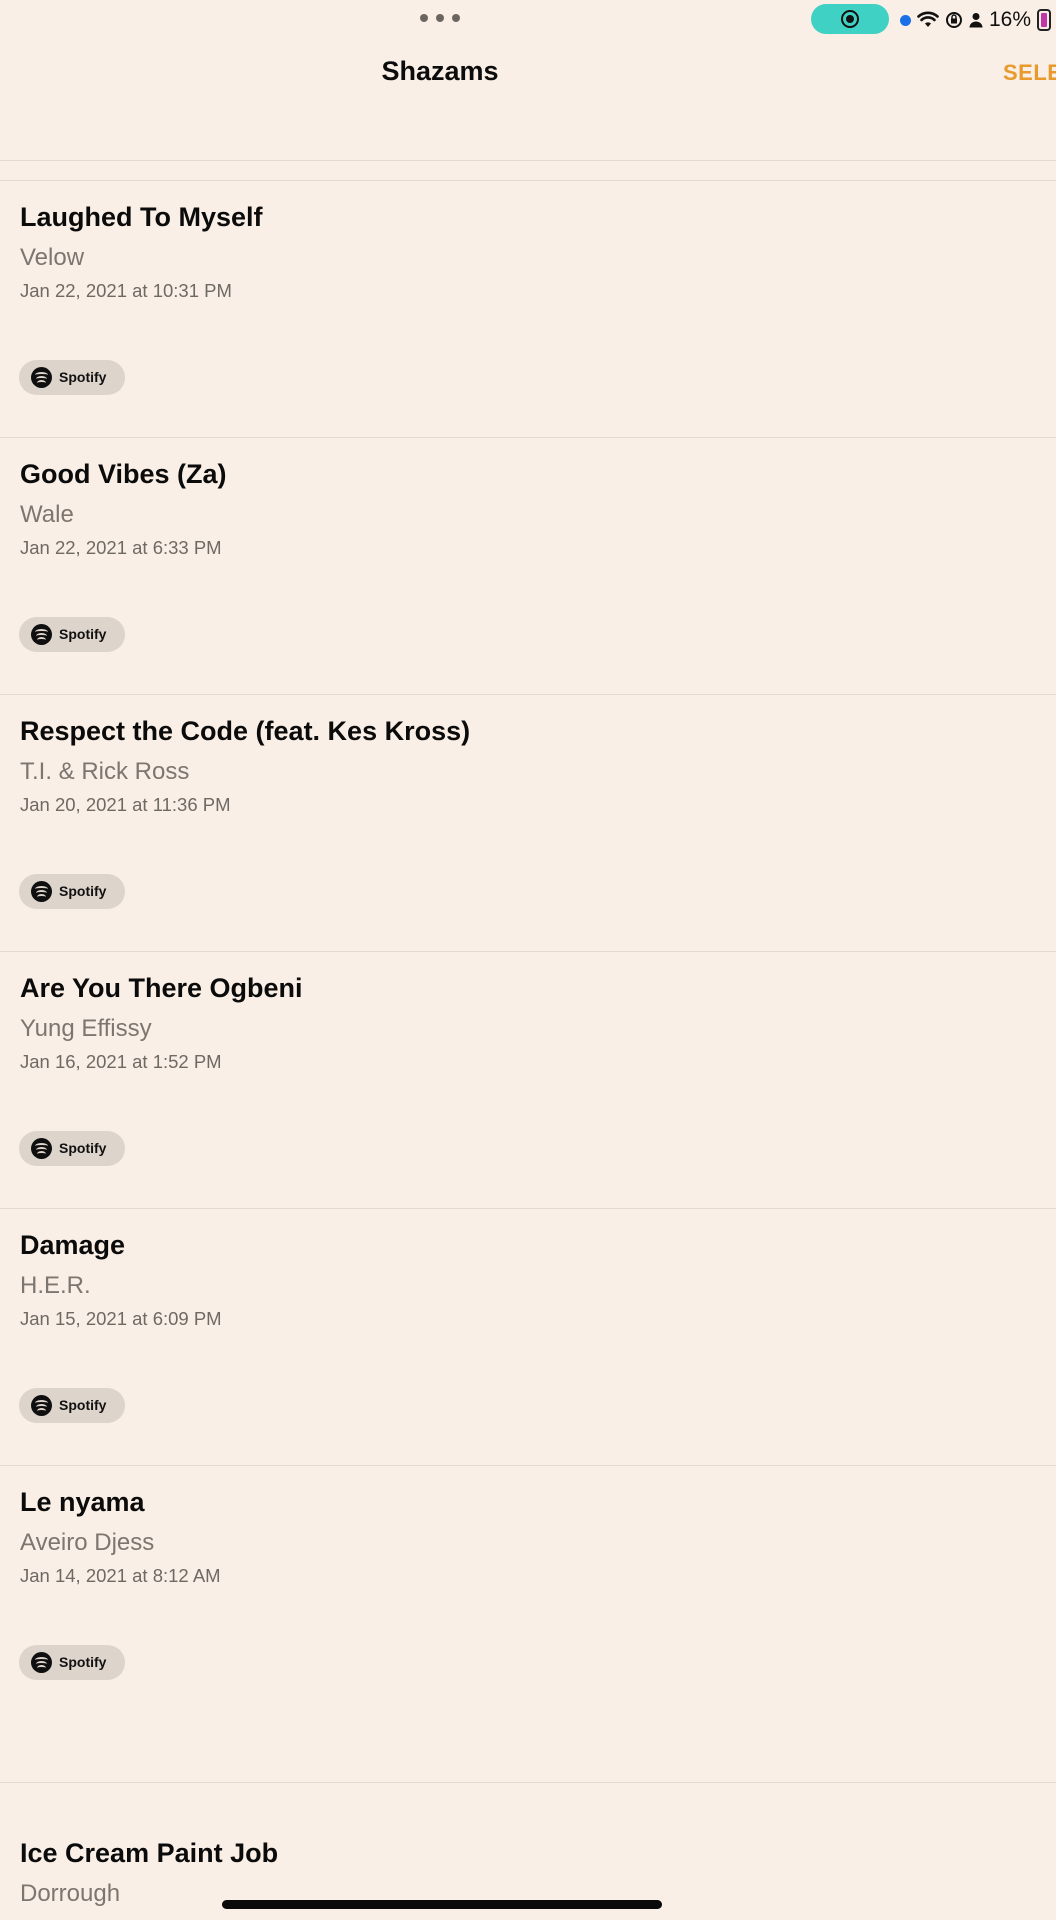 Image resolution: width=1056 pixels, height=1920 pixels. I want to click on status-bar: 16%, so click(528, 20).